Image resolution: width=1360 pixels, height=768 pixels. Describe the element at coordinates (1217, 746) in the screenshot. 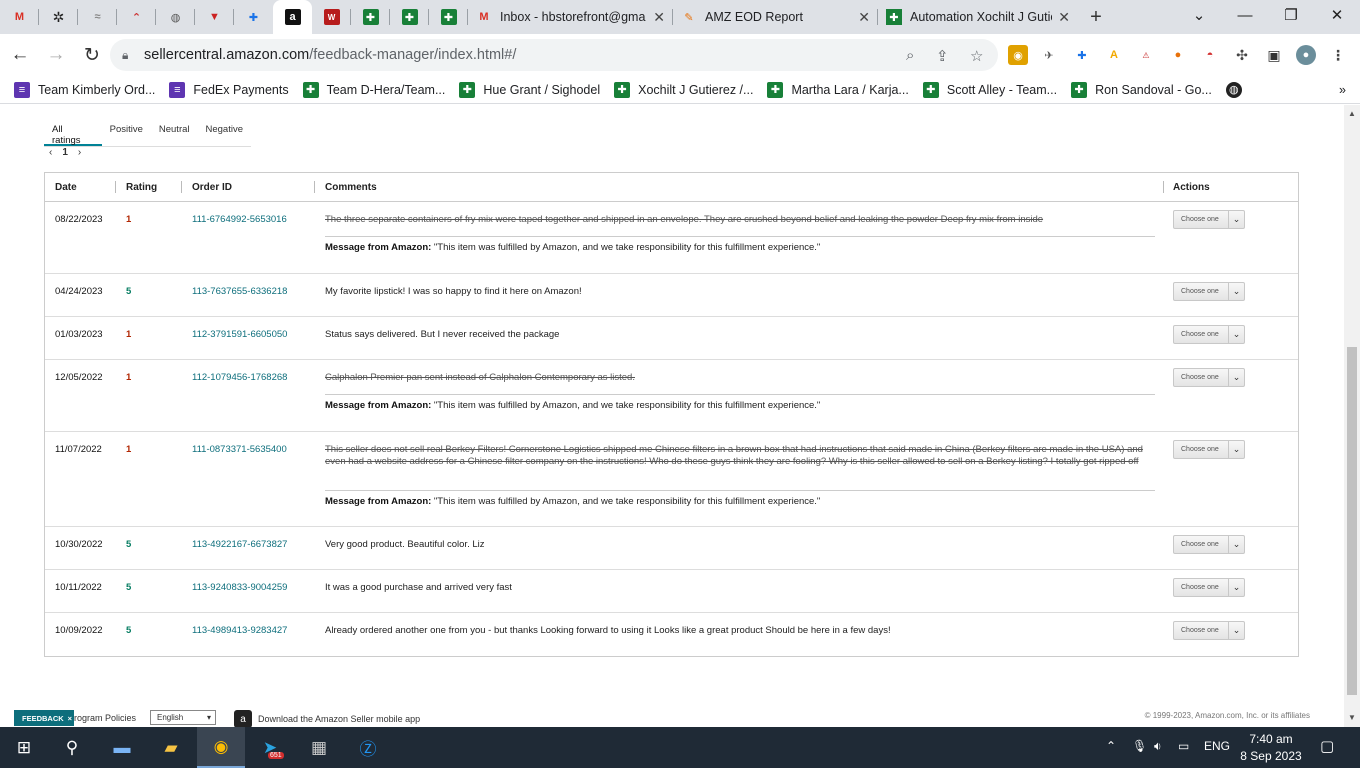

I see `input-language: ENG` at that location.